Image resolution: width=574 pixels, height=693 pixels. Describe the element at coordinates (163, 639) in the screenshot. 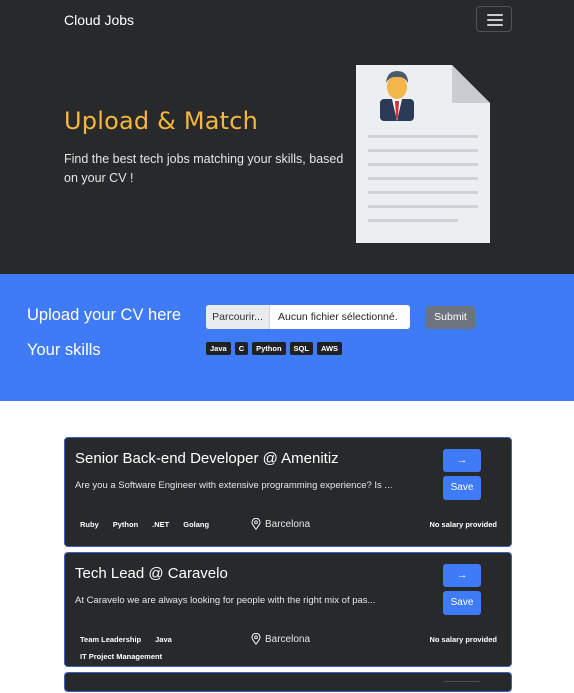

I see `job-tag: Java` at that location.